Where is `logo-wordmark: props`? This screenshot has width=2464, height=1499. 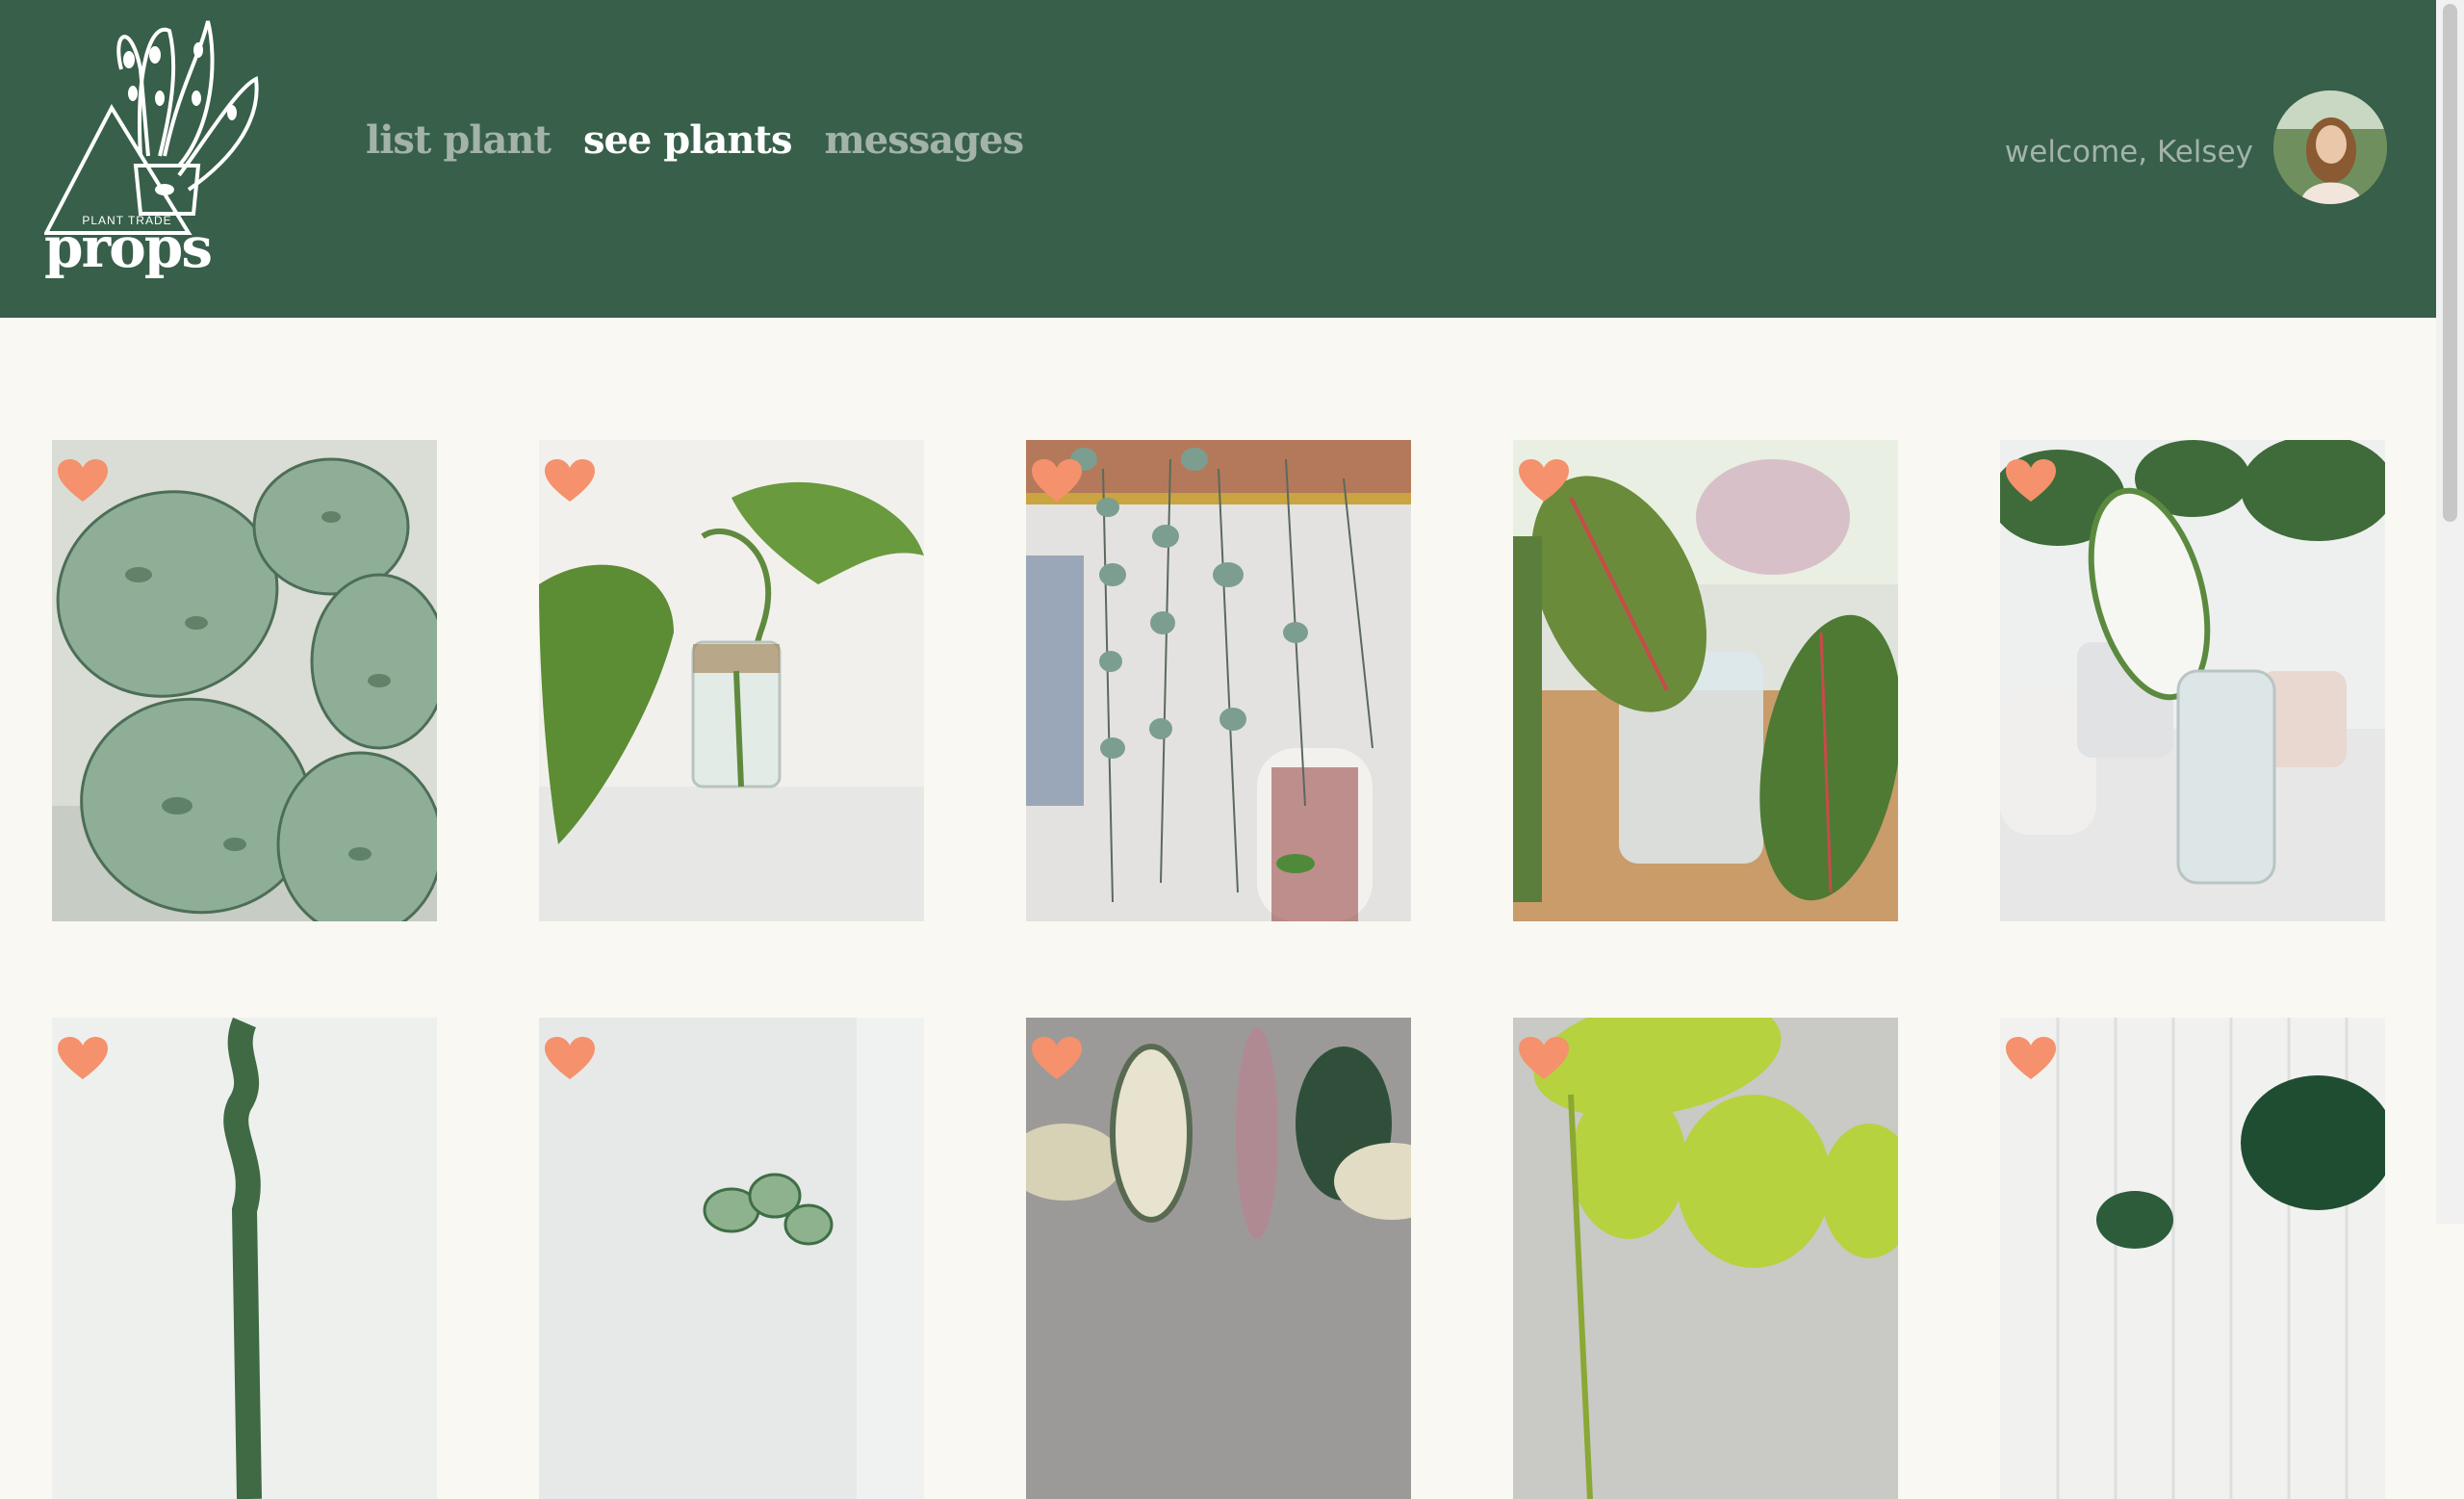
logo-wordmark: props is located at coordinates (128, 247).